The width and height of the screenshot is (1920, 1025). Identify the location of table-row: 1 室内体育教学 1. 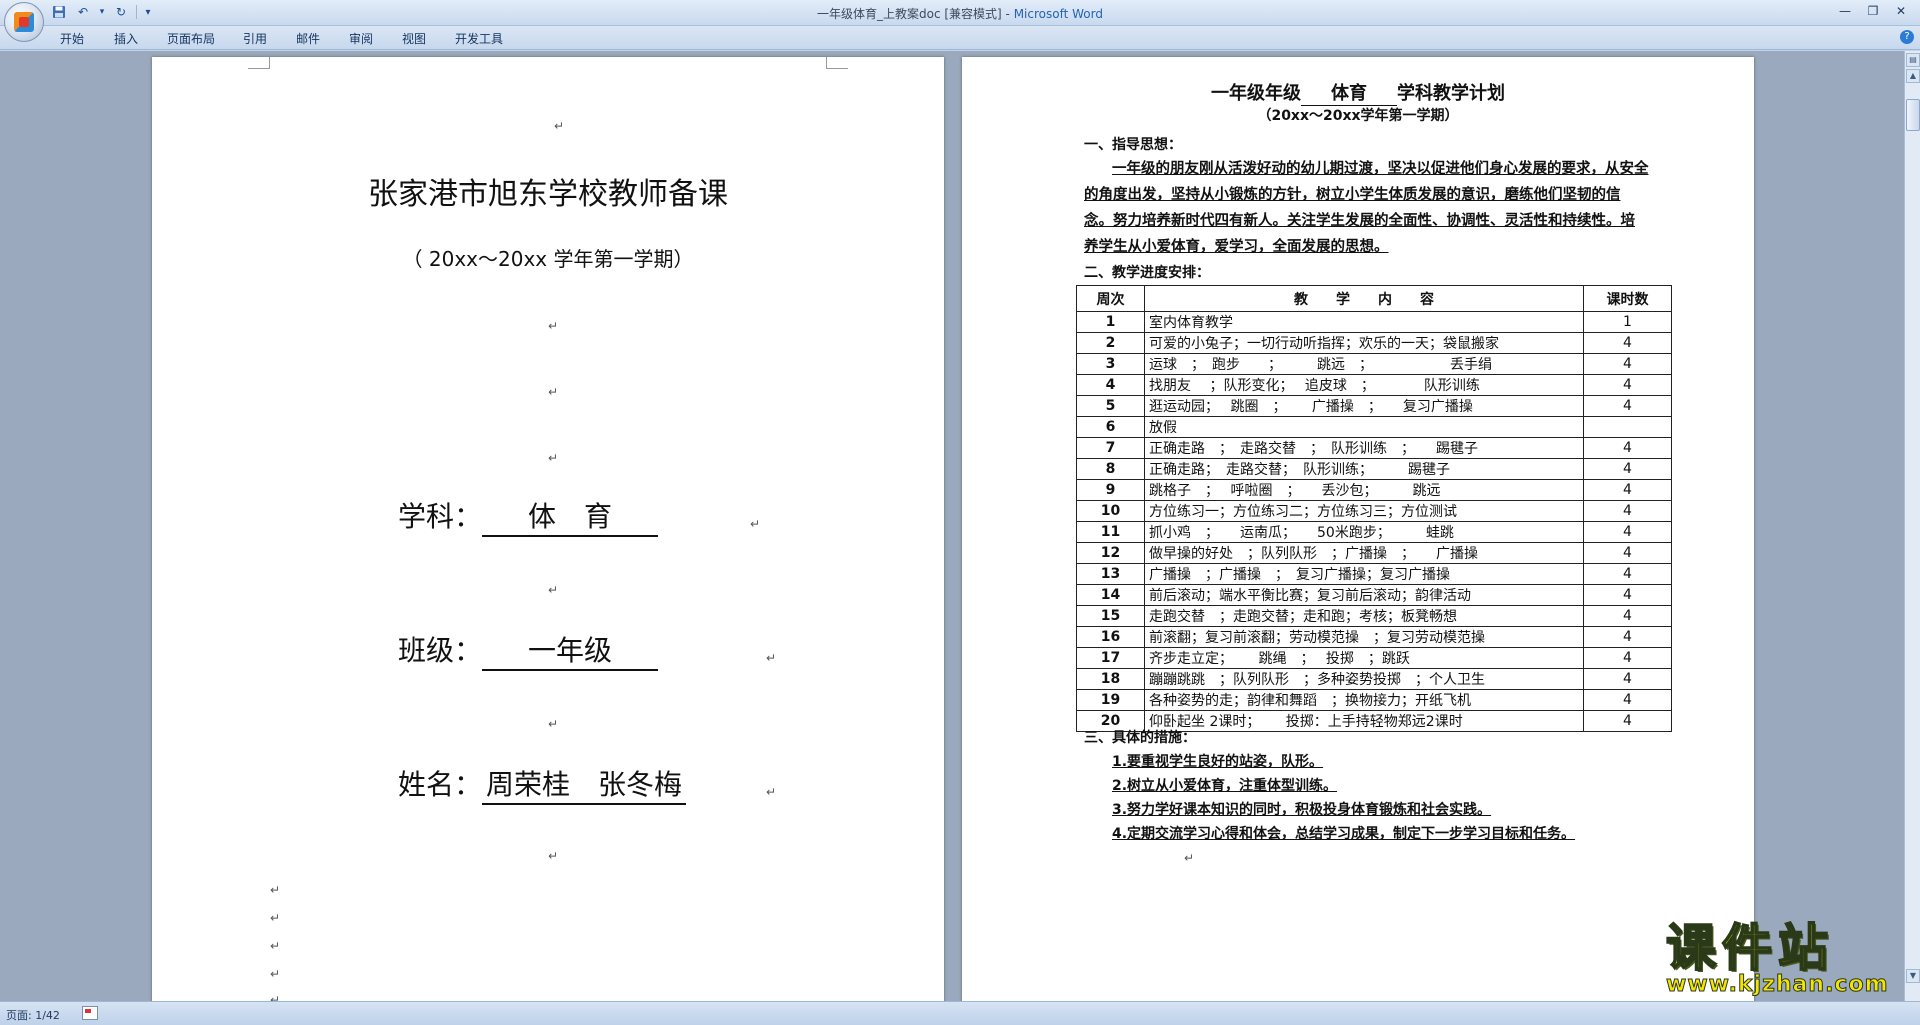
(1374, 322).